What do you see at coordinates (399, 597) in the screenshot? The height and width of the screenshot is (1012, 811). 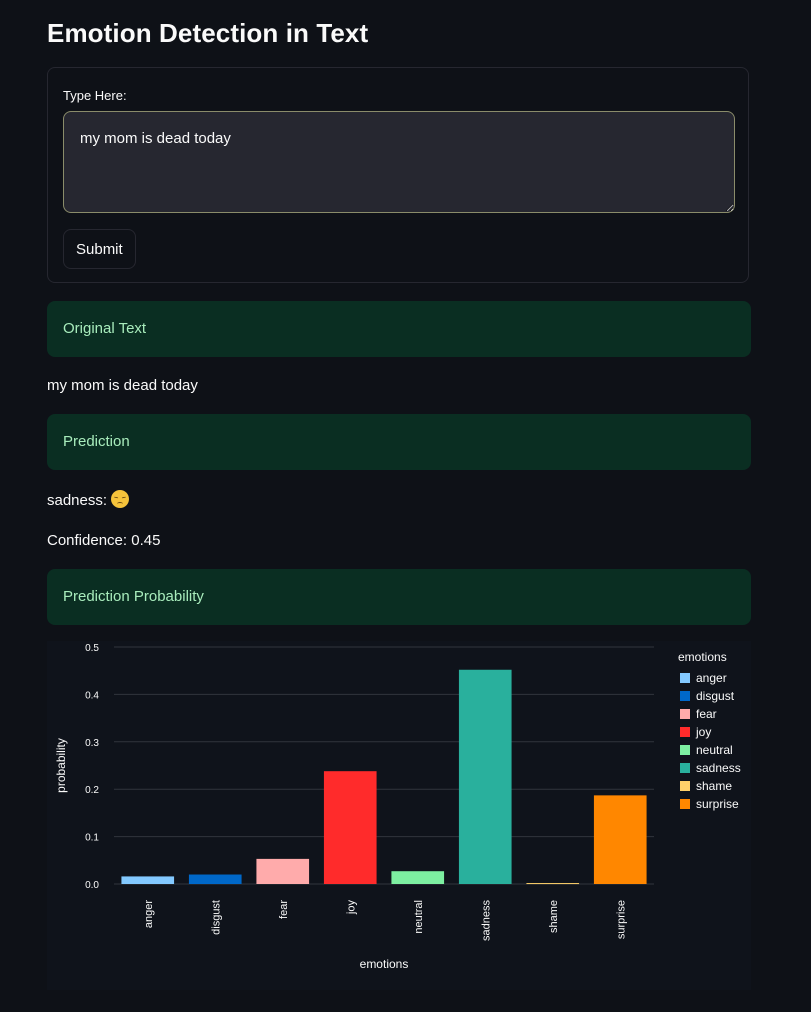 I see `prediction-probability-header: Prediction Probability` at bounding box center [399, 597].